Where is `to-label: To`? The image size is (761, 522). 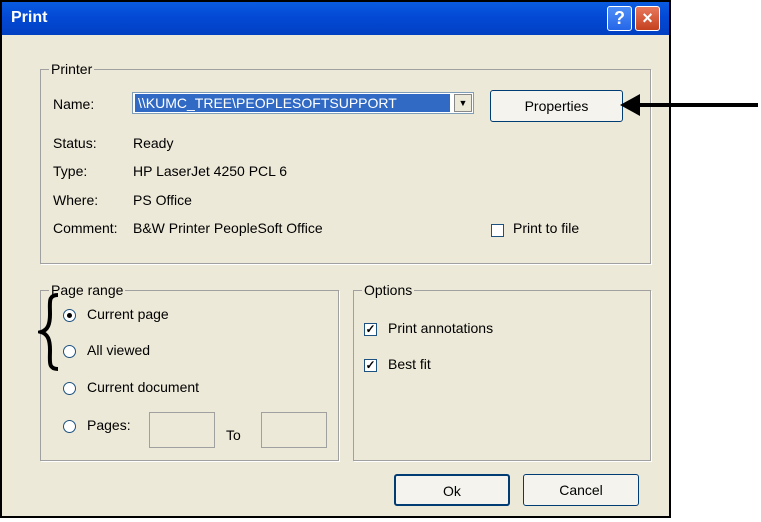 to-label: To is located at coordinates (233, 435).